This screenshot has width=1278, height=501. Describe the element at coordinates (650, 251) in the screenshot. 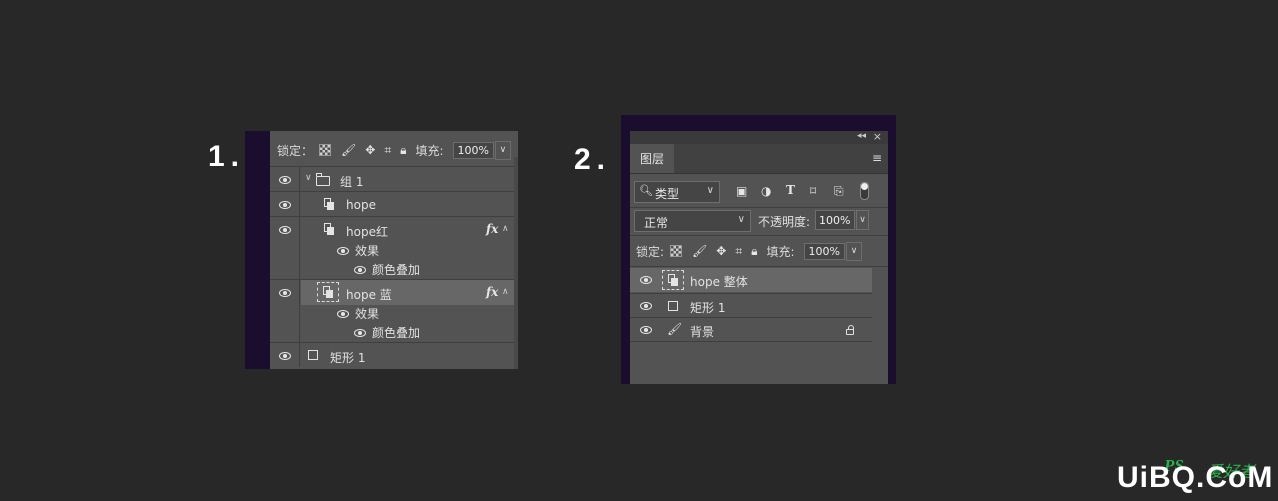

I see `lock-label: 锁定:` at that location.